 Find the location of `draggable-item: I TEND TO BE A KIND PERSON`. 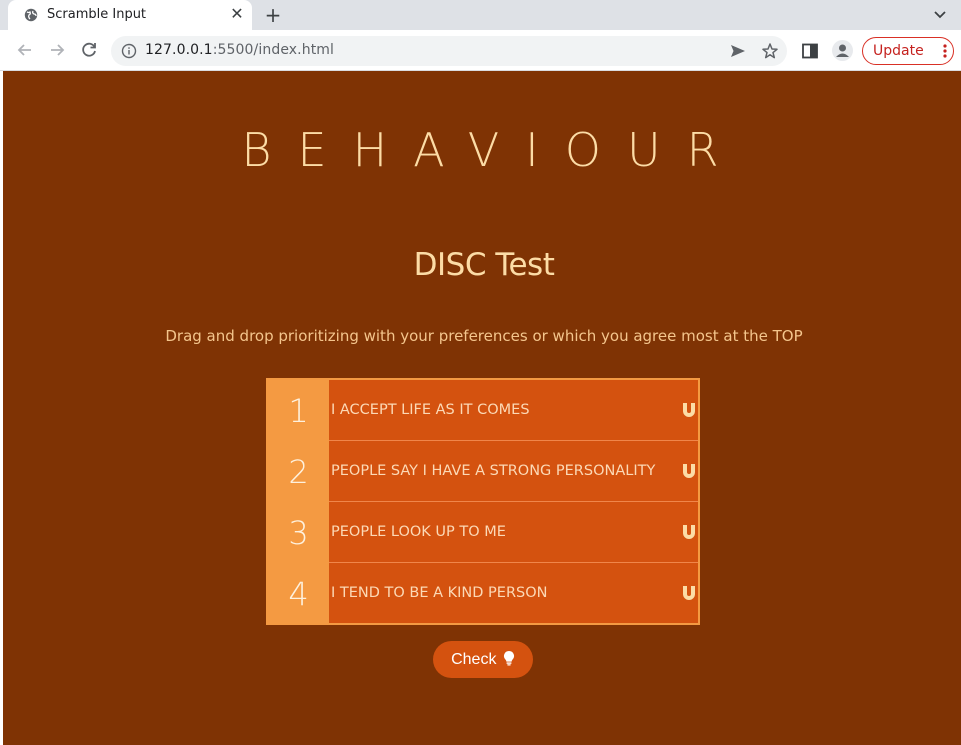

draggable-item: I TEND TO BE A KIND PERSON is located at coordinates (513, 593).